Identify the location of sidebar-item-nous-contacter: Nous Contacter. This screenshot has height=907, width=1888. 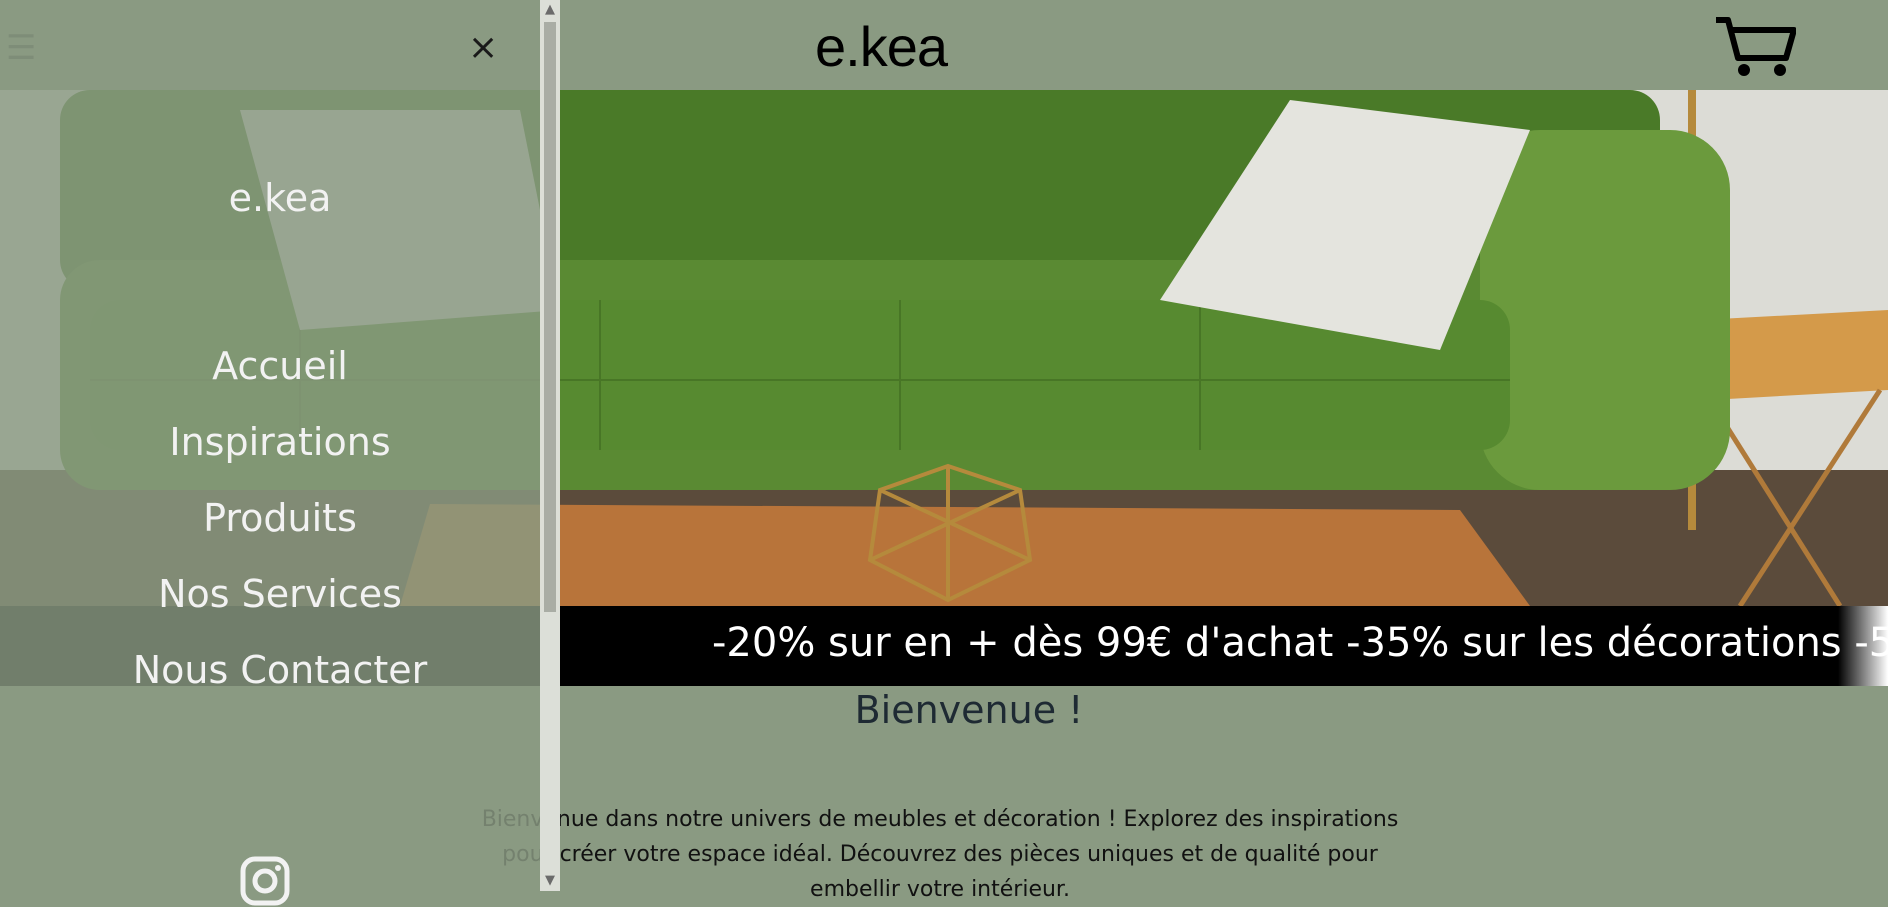
(280, 680).